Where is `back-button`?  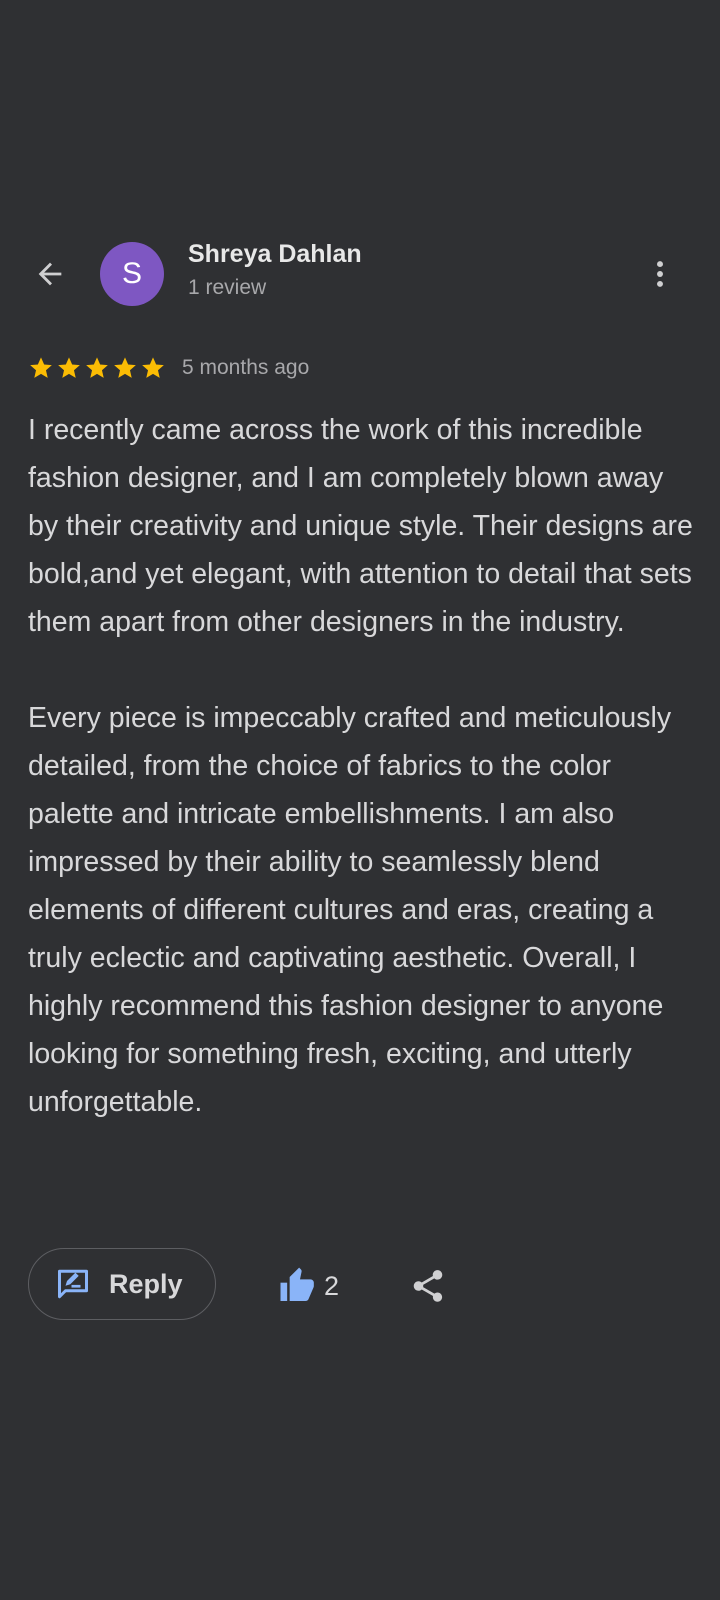
back-button is located at coordinates (50, 274).